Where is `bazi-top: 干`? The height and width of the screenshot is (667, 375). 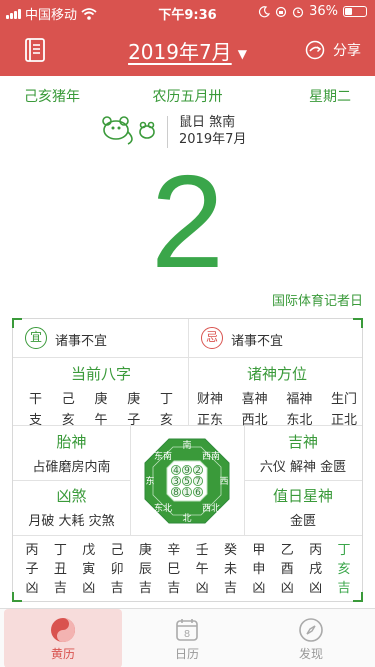
bazi-top: 干 is located at coordinates (36, 399).